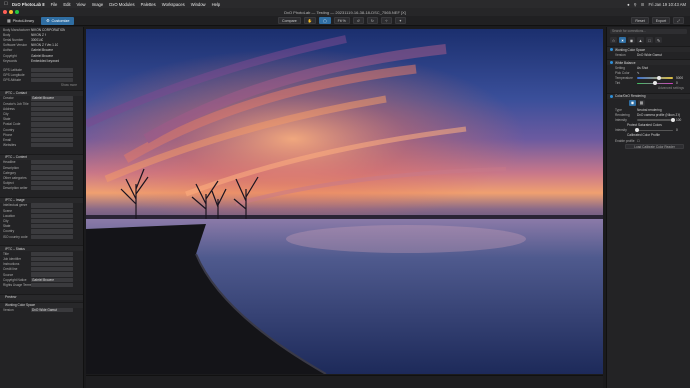 This screenshot has height=388, width=690. Describe the element at coordinates (289, 20) in the screenshot. I see `compare-button: Compare` at that location.